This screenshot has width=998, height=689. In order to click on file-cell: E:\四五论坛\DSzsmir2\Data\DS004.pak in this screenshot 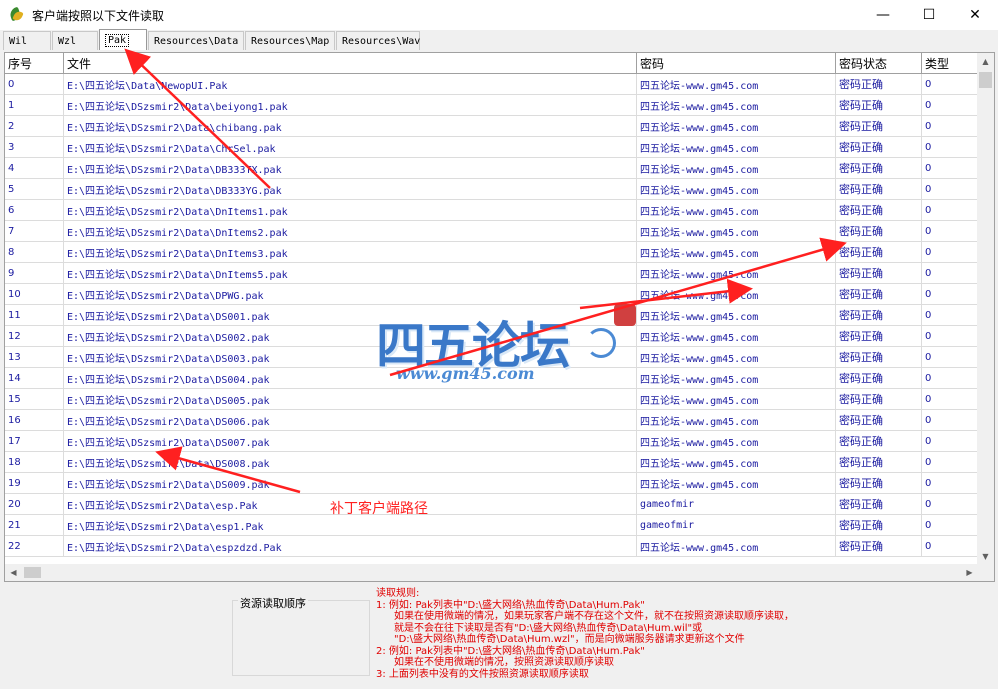, I will do `click(350, 378)`.